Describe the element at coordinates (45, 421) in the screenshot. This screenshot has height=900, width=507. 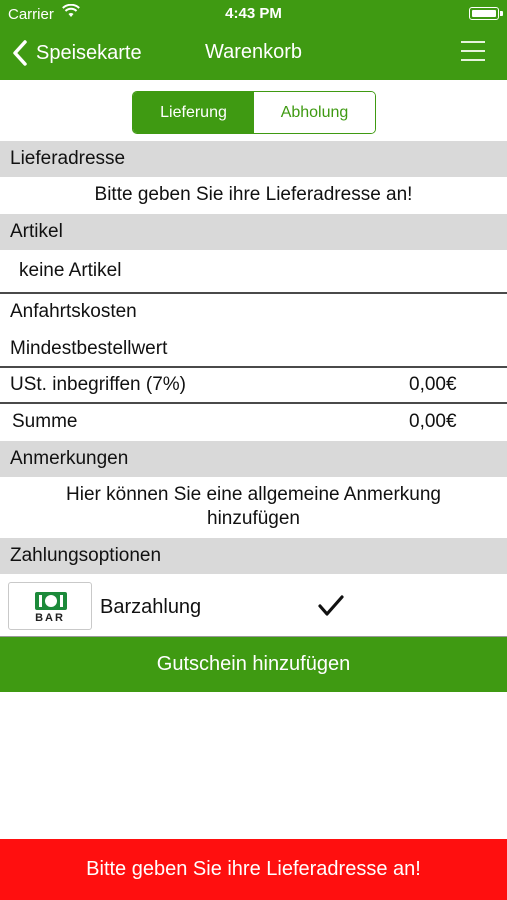
I see `sum-label: Summe` at that location.